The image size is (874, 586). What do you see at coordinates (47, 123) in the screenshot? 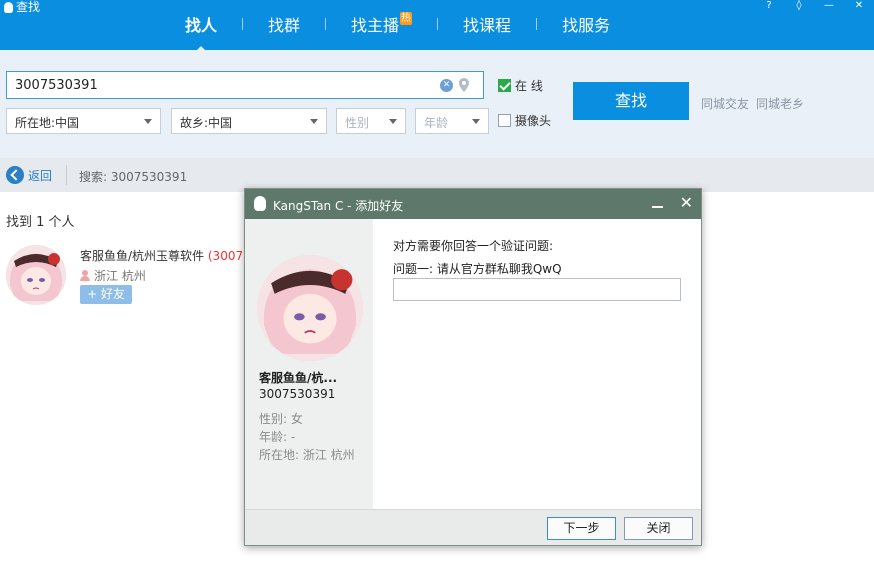
I see `location-value: 所在地:中国` at bounding box center [47, 123].